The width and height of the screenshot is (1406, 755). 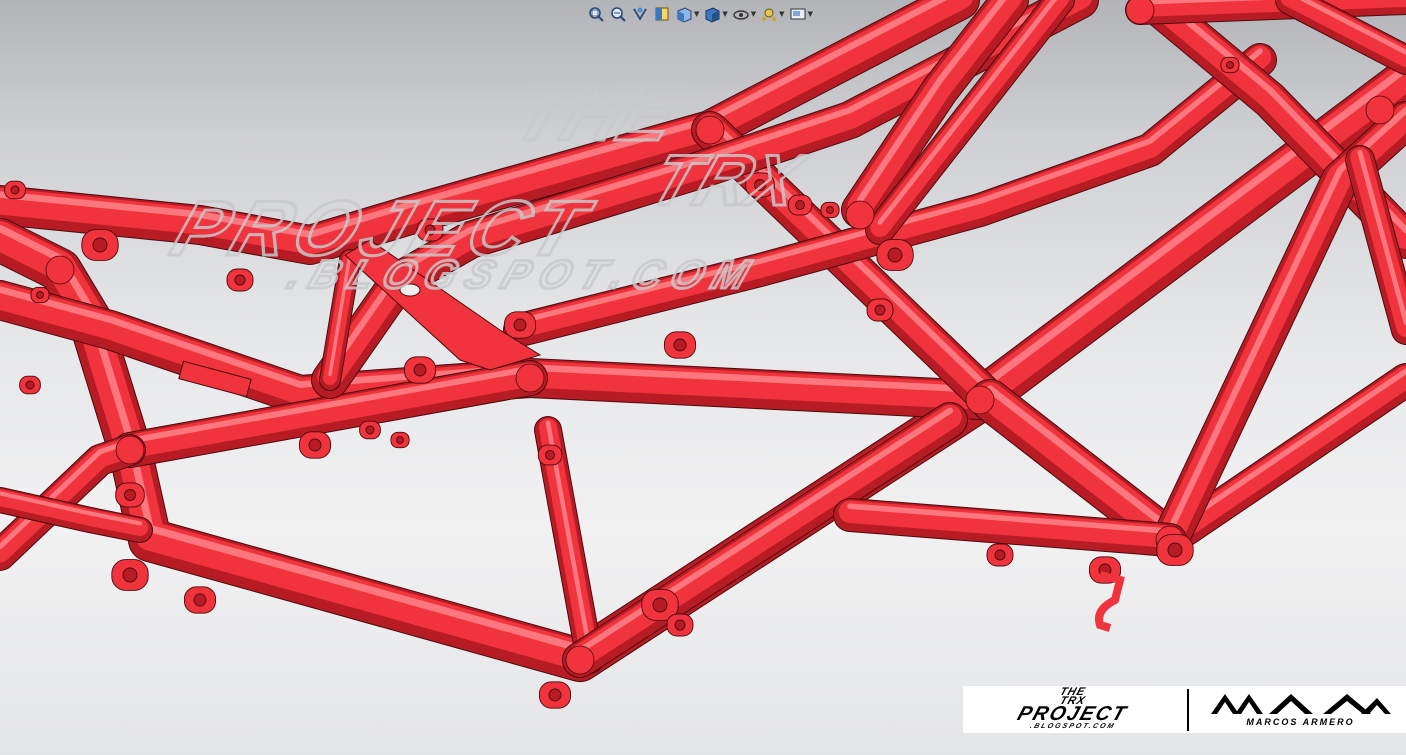 I want to click on zoom-to-fit-icon, so click(x=596, y=14).